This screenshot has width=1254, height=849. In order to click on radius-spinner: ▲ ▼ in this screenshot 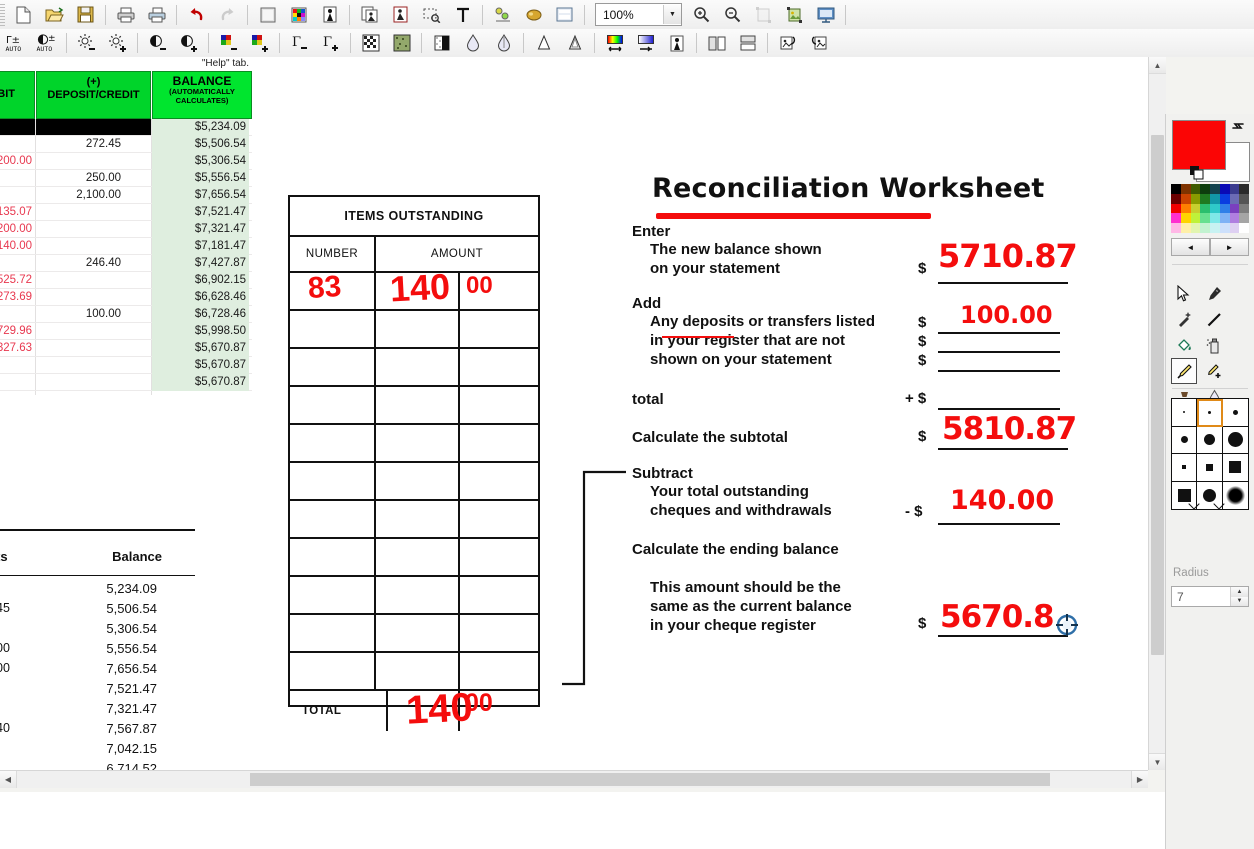, I will do `click(1239, 596)`.